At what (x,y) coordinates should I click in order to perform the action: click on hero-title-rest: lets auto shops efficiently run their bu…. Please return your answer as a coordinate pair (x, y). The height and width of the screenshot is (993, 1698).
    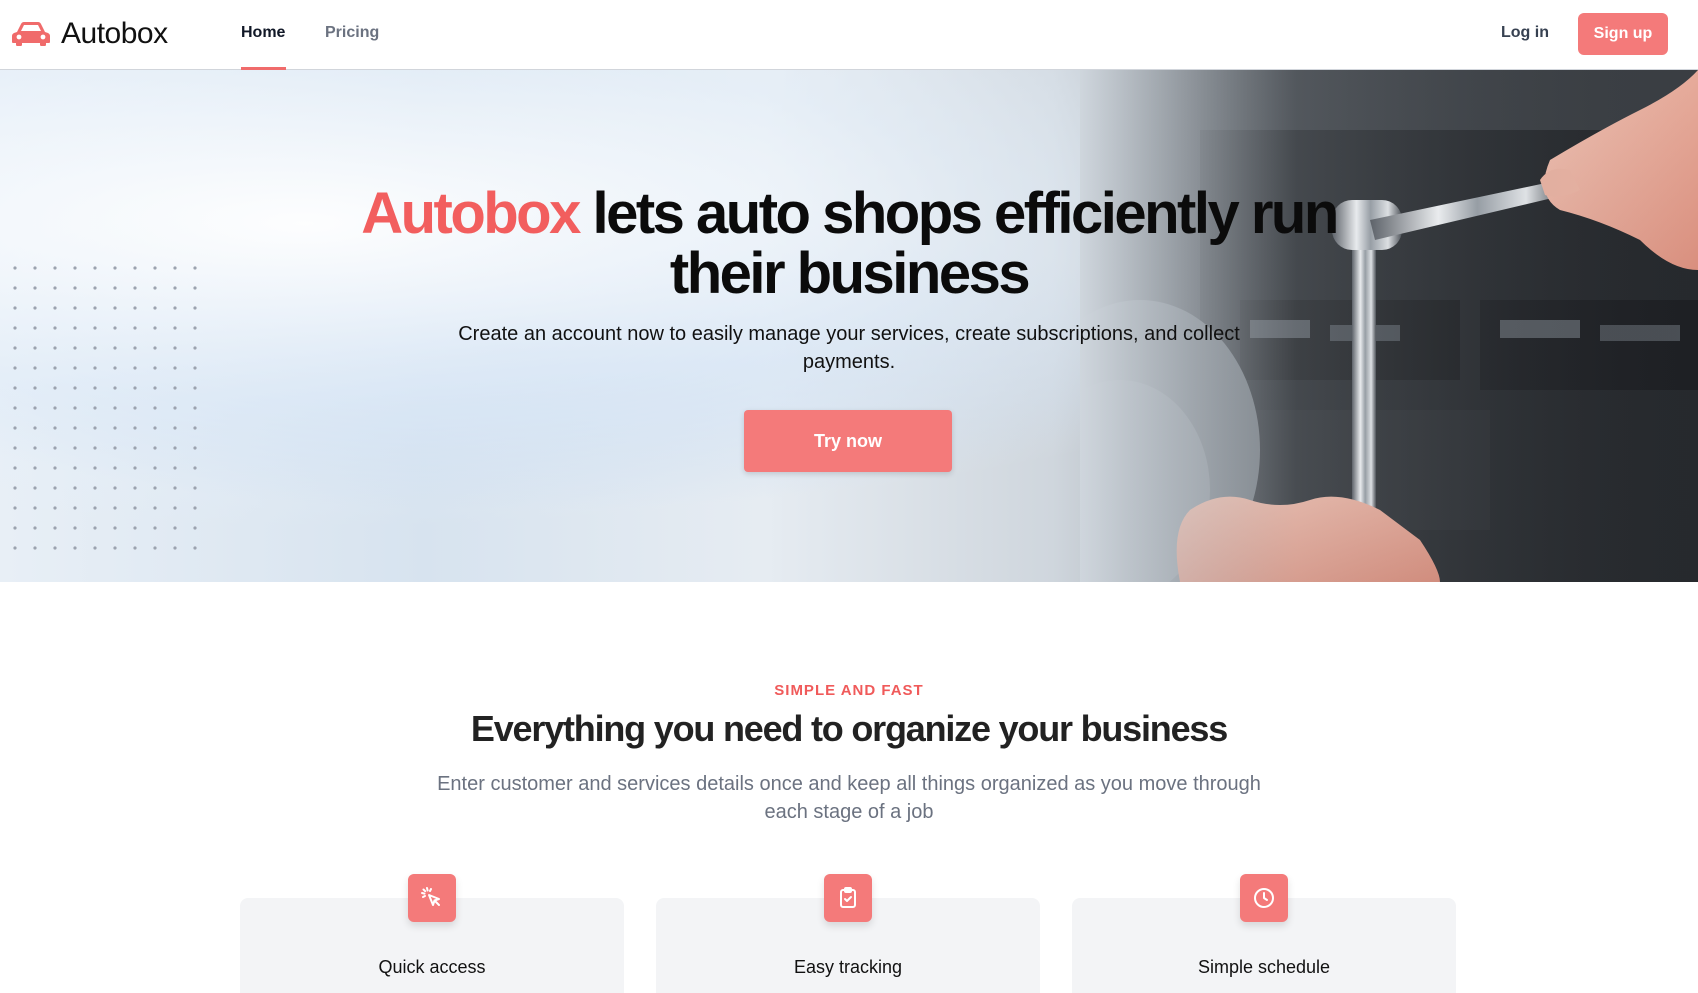
    Looking at the image, I should click on (965, 243).